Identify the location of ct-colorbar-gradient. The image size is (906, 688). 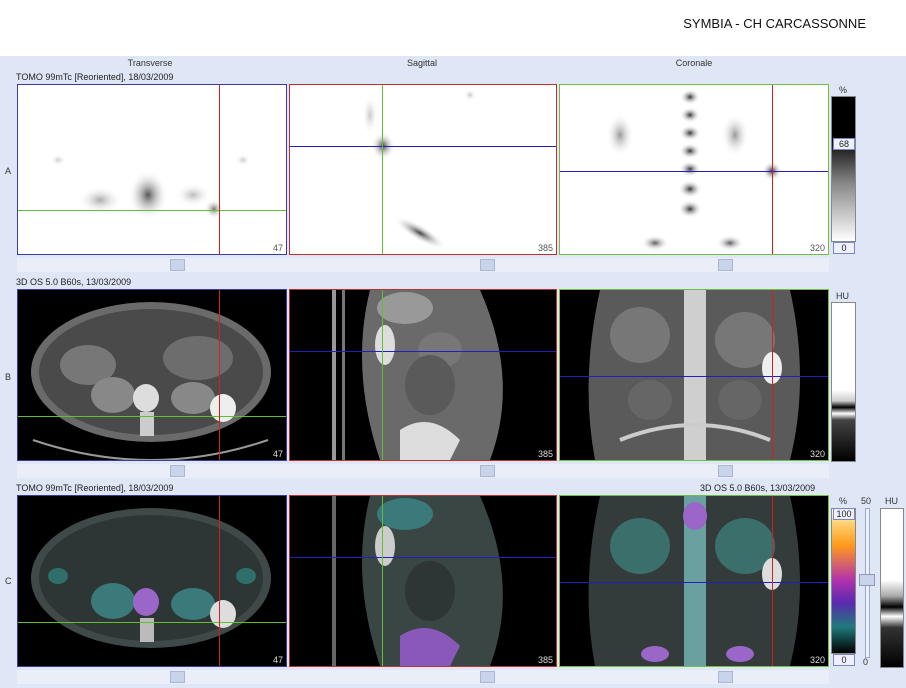
(892, 588).